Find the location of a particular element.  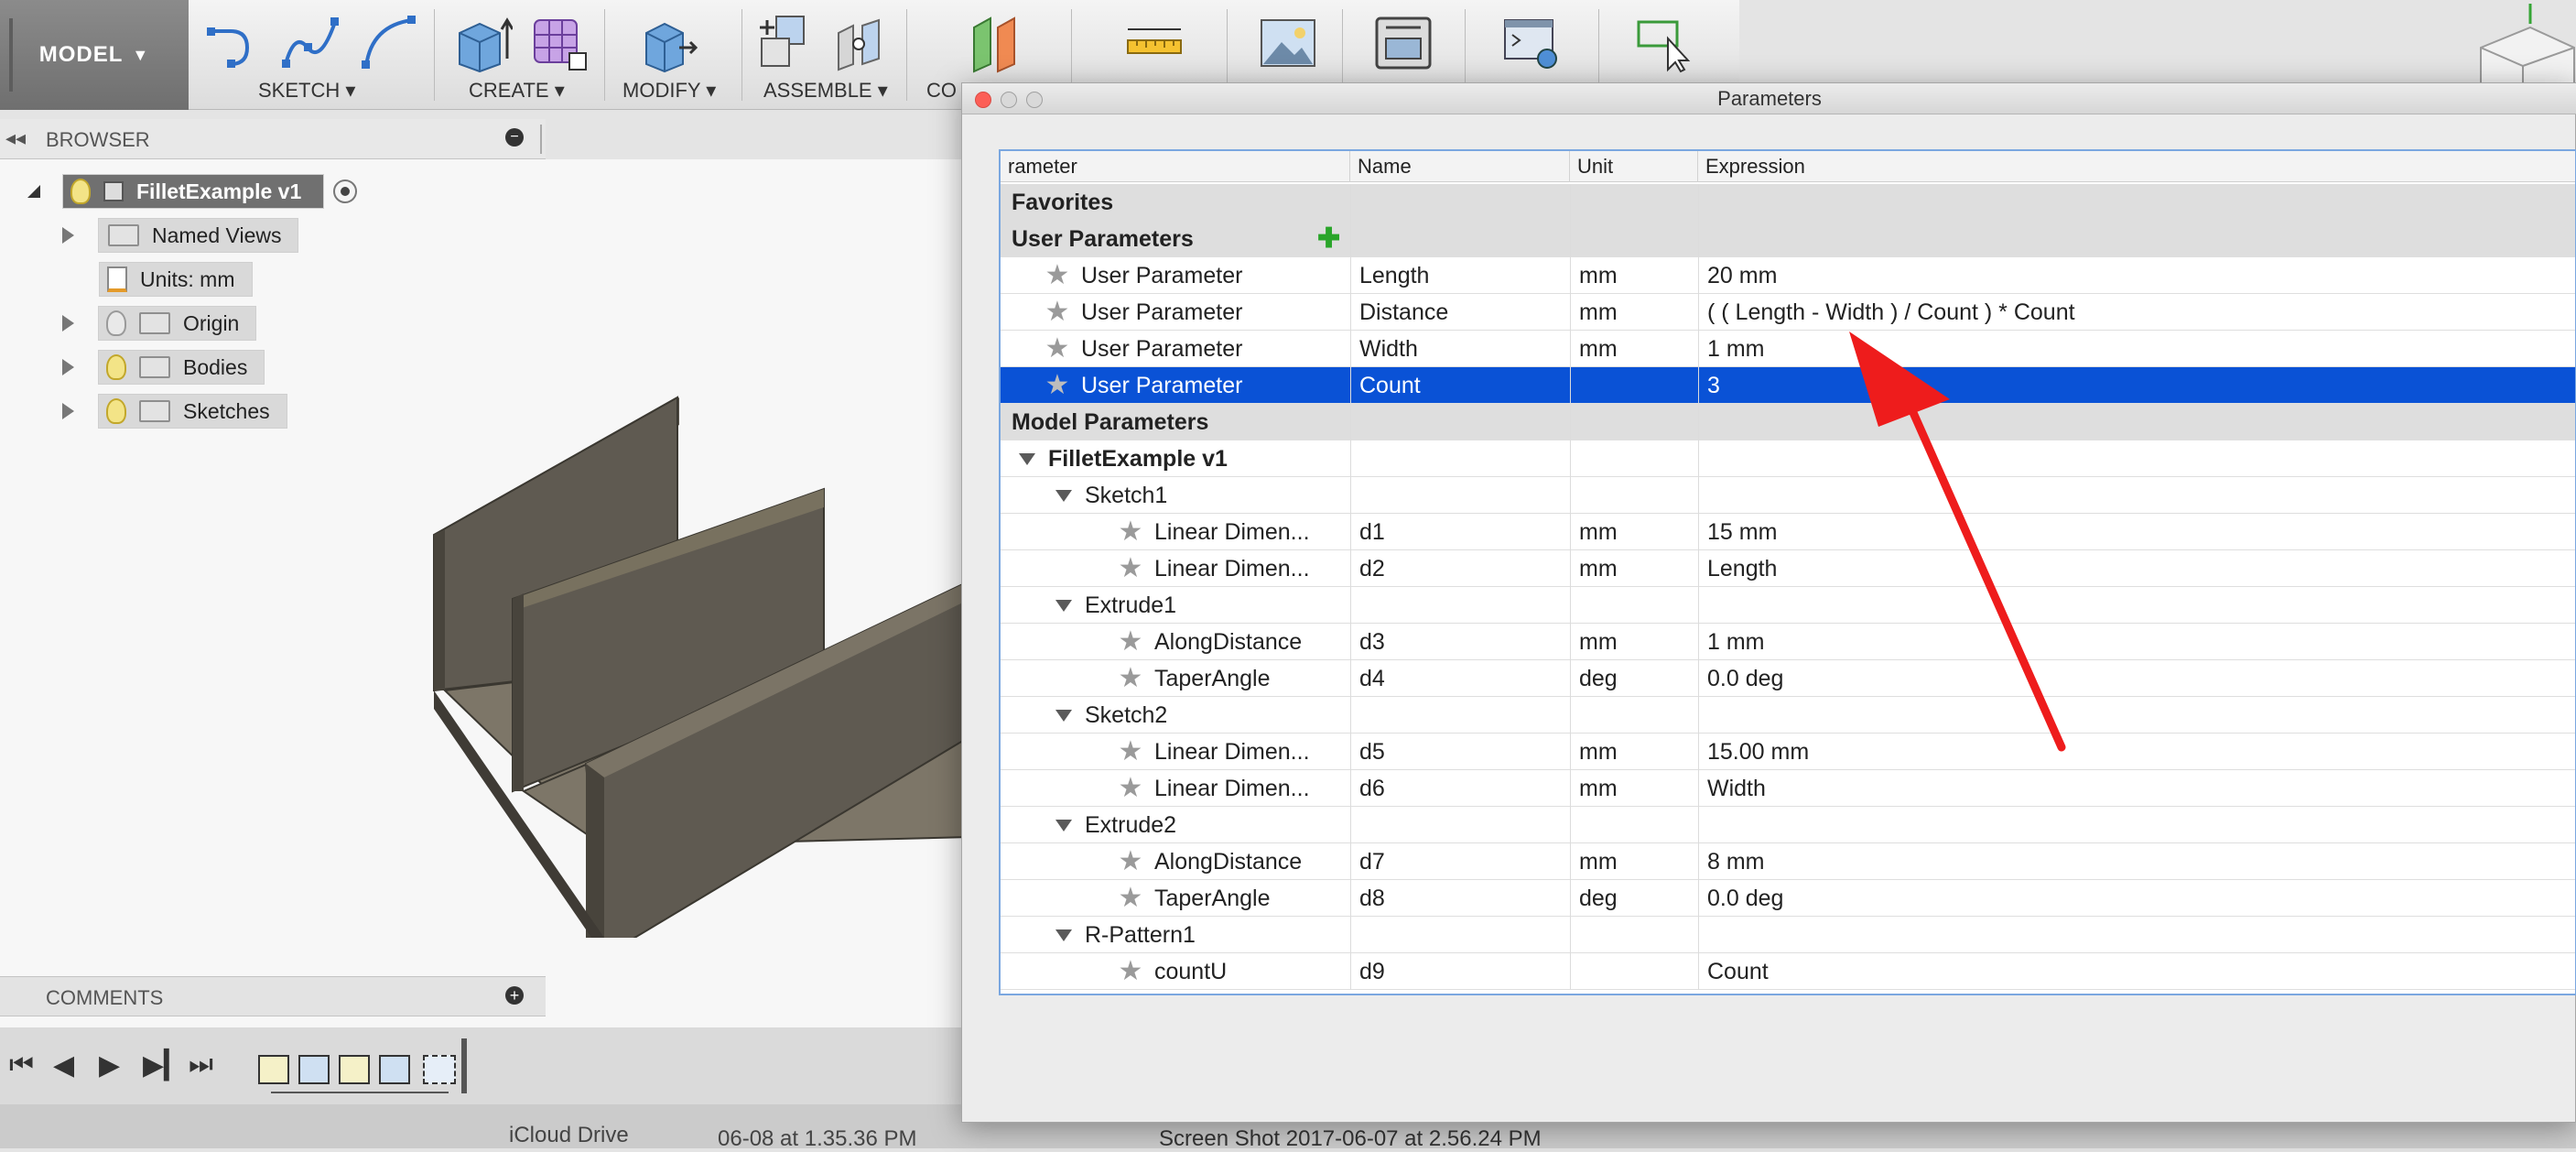

column-header-unit: Unit is located at coordinates (1634, 166).